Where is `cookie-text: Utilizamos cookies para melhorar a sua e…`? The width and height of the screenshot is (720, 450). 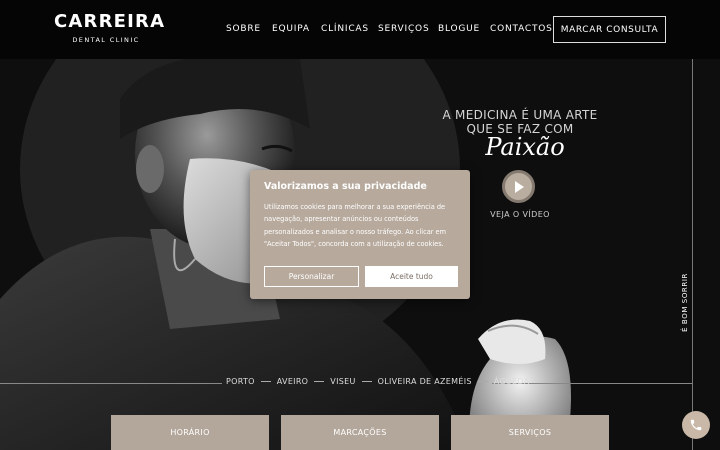 cookie-text: Utilizamos cookies para melhorar a sua e… is located at coordinates (355, 225).